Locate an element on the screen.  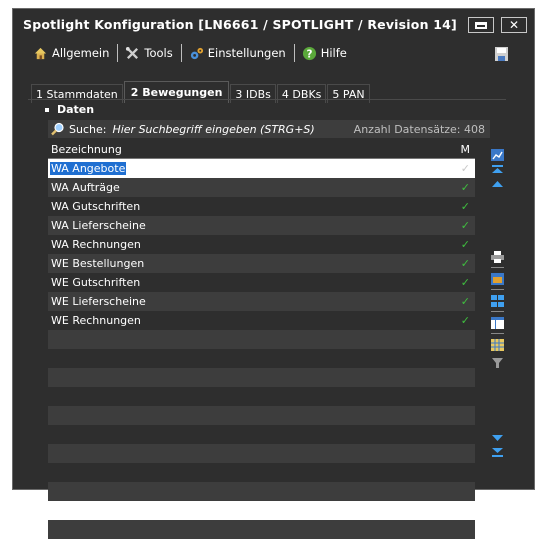
section-title: Daten is located at coordinates (76, 109).